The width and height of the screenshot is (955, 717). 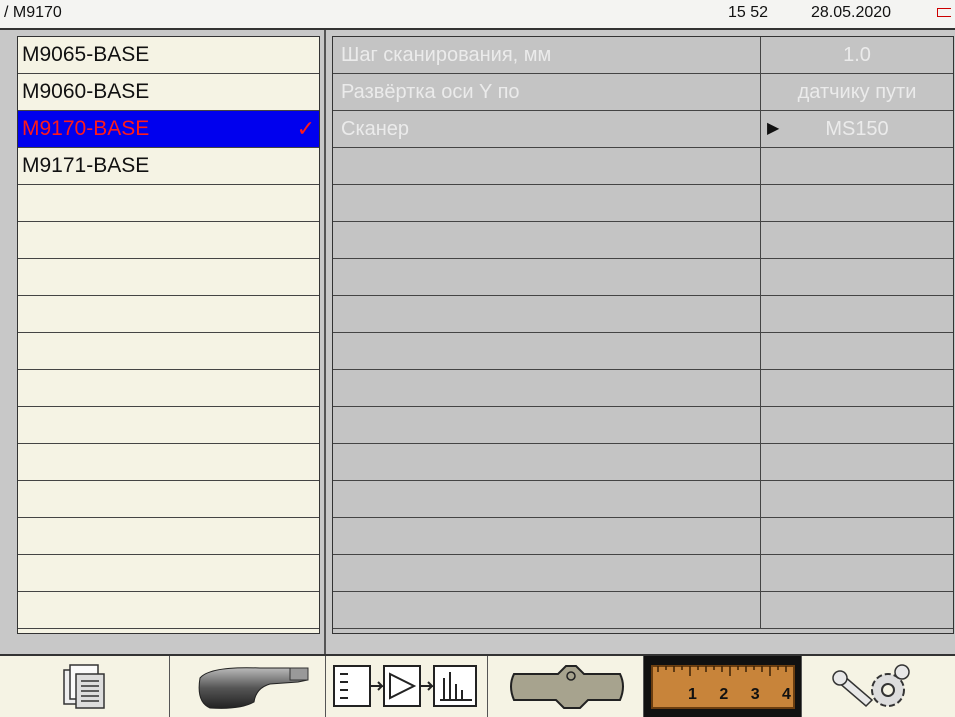 I want to click on ruler-label: 1 2 3 4, so click(x=744, y=694).